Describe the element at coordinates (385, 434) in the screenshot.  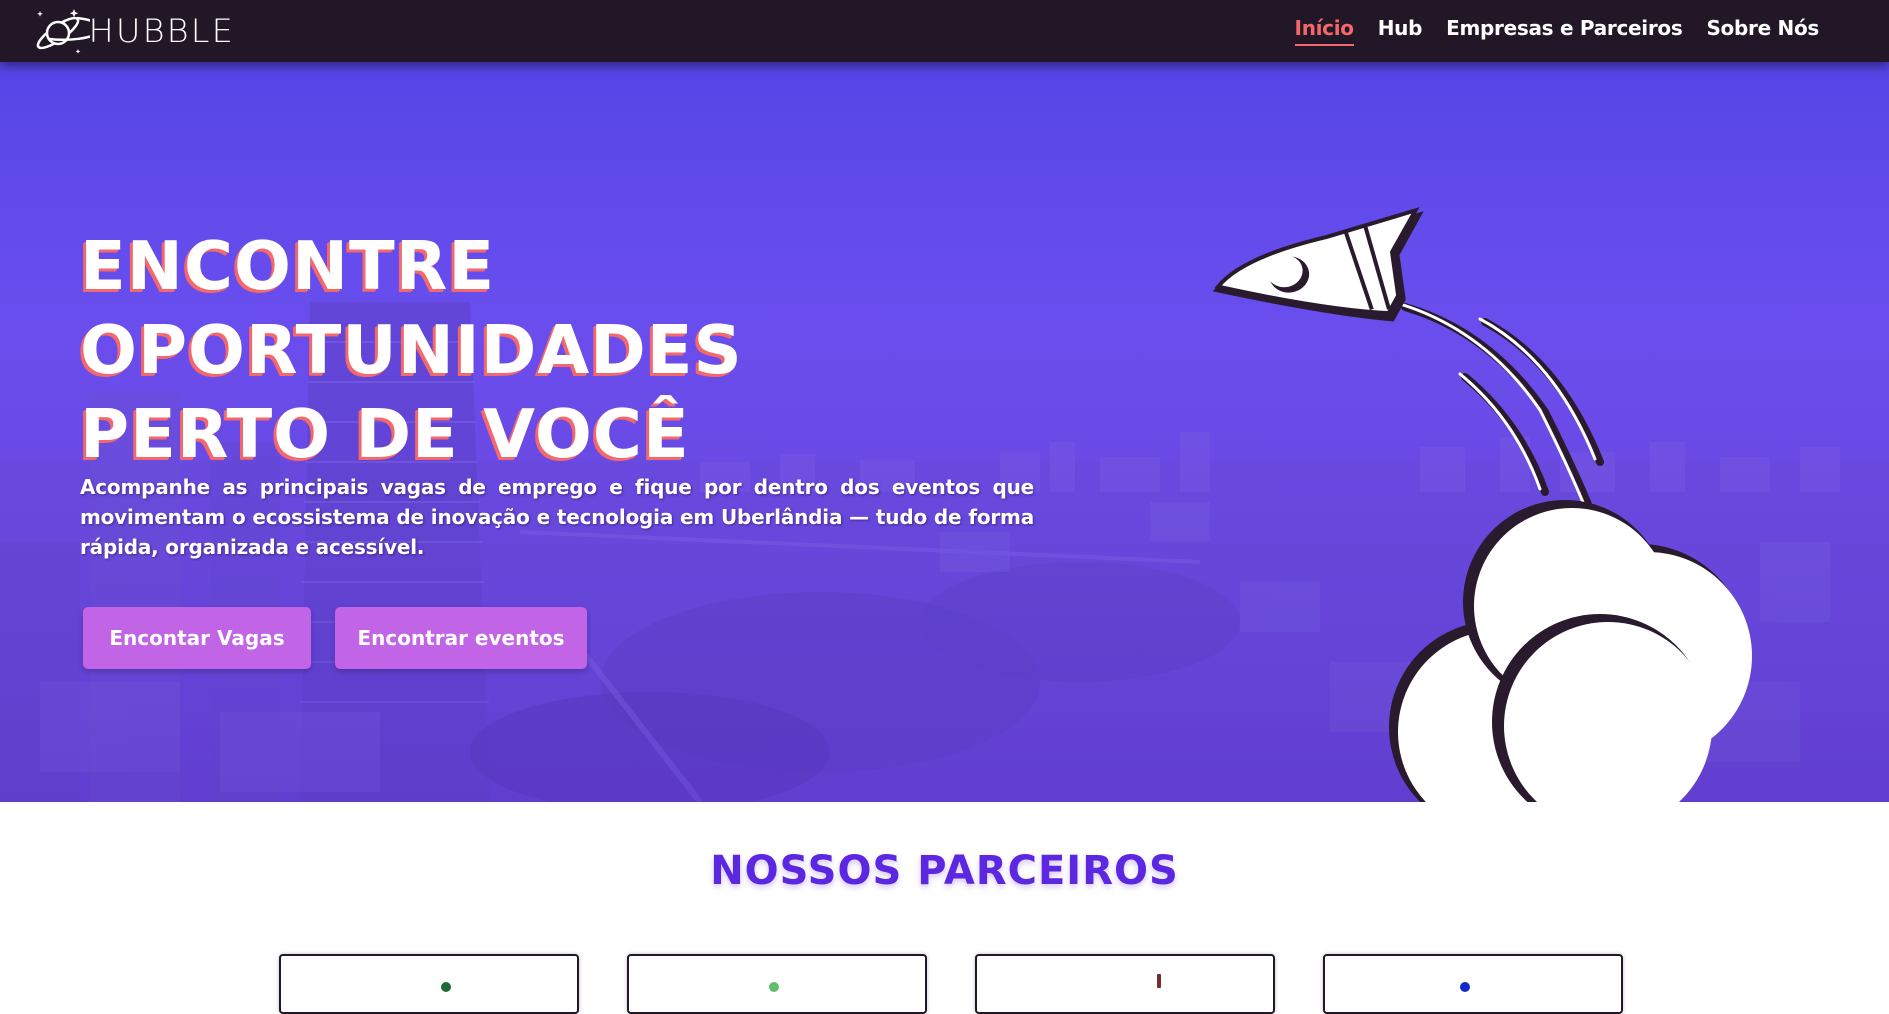
I see `hero-title-line: PERTO DE VOCÊ` at that location.